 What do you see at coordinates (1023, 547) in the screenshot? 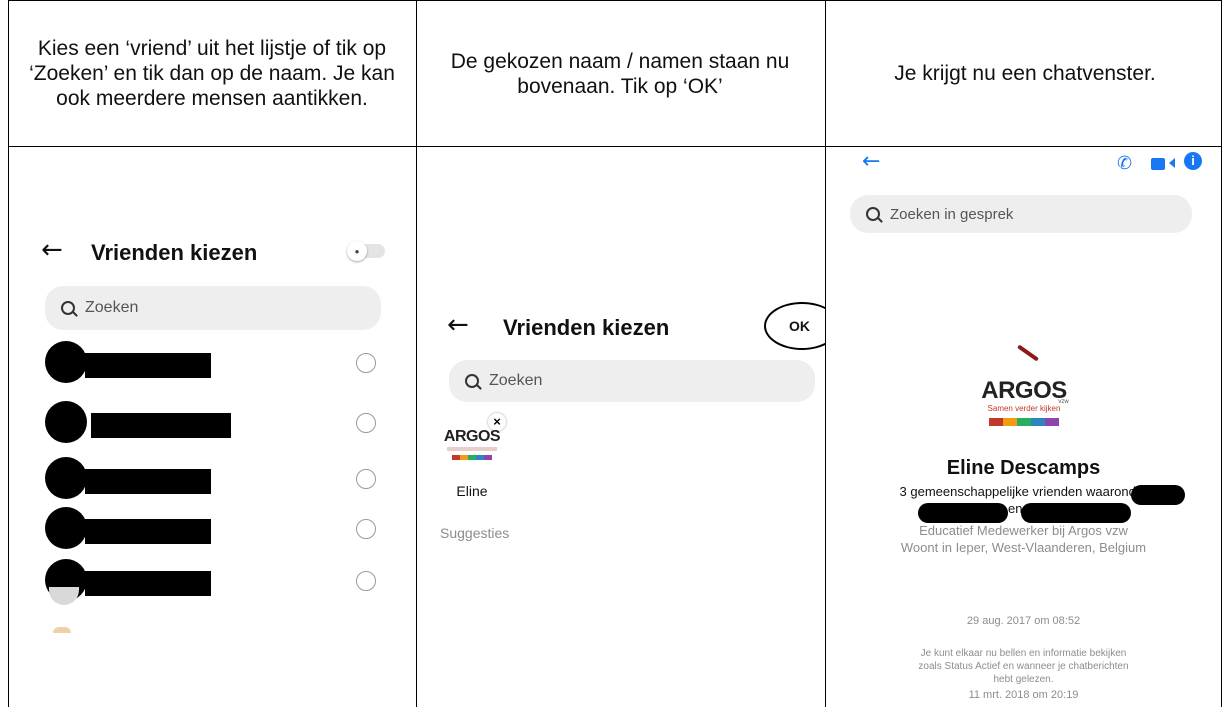
I see `location-text: Woont in Ieper, West-Vlaanderen, Belgium` at bounding box center [1023, 547].